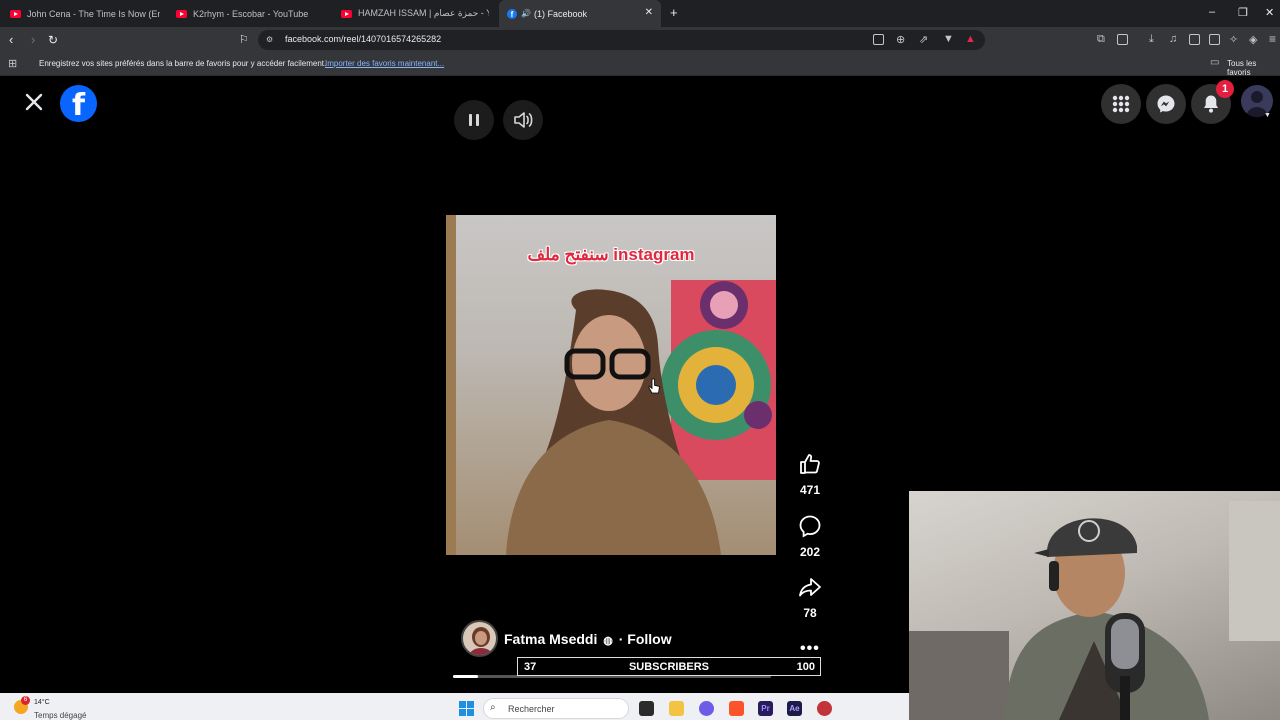  What do you see at coordinates (674, 12) in the screenshot?
I see `new-tab-button: +` at bounding box center [674, 12].